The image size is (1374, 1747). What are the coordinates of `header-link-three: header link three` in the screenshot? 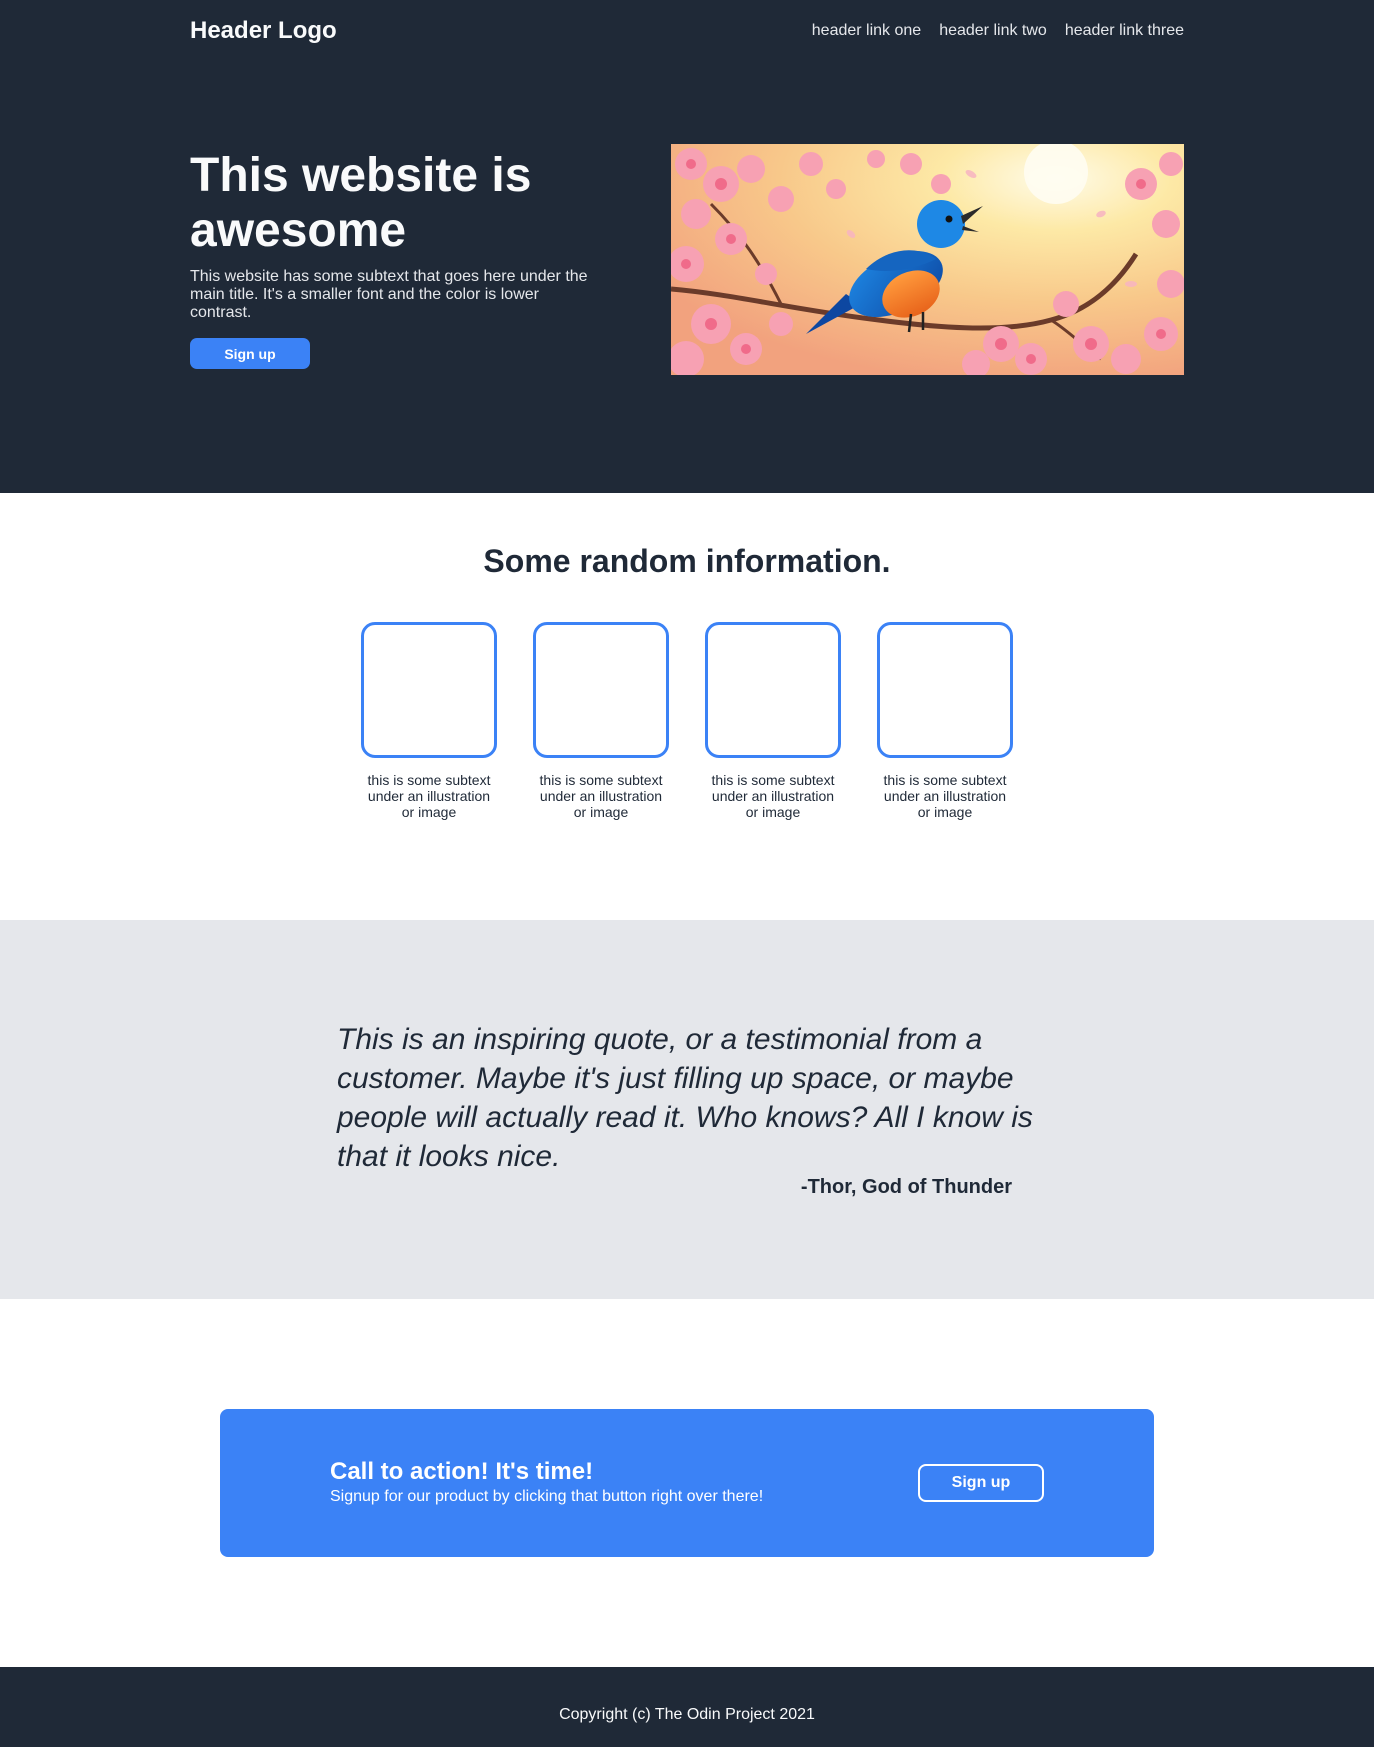 It's located at (1124, 31).